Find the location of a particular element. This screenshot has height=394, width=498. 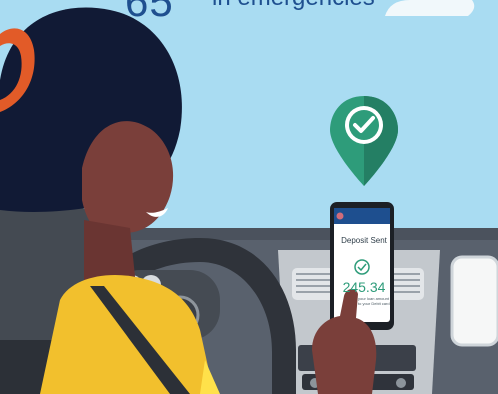

tagline: in emergencies is located at coordinates (293, 6).